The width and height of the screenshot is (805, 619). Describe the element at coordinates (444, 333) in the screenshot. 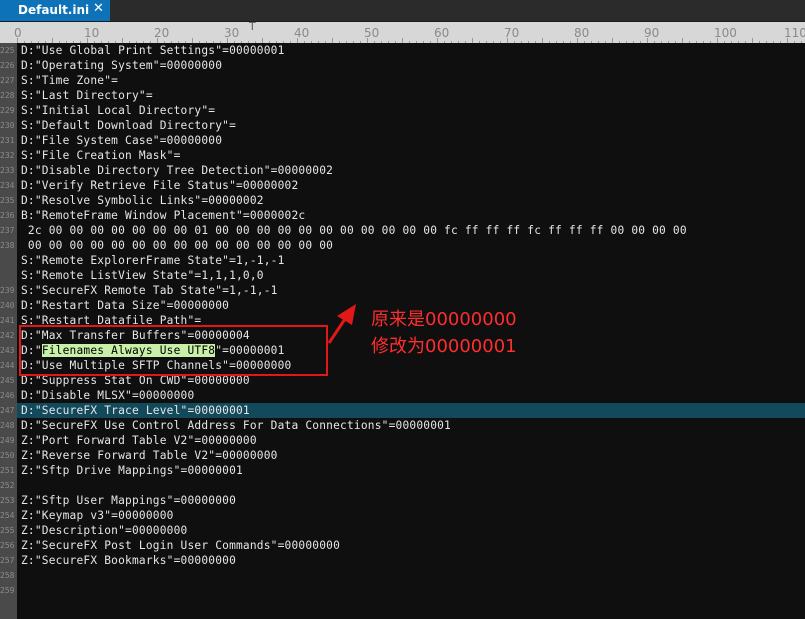

I see `annotation-text: 原来是00000000 修改为00000001` at that location.